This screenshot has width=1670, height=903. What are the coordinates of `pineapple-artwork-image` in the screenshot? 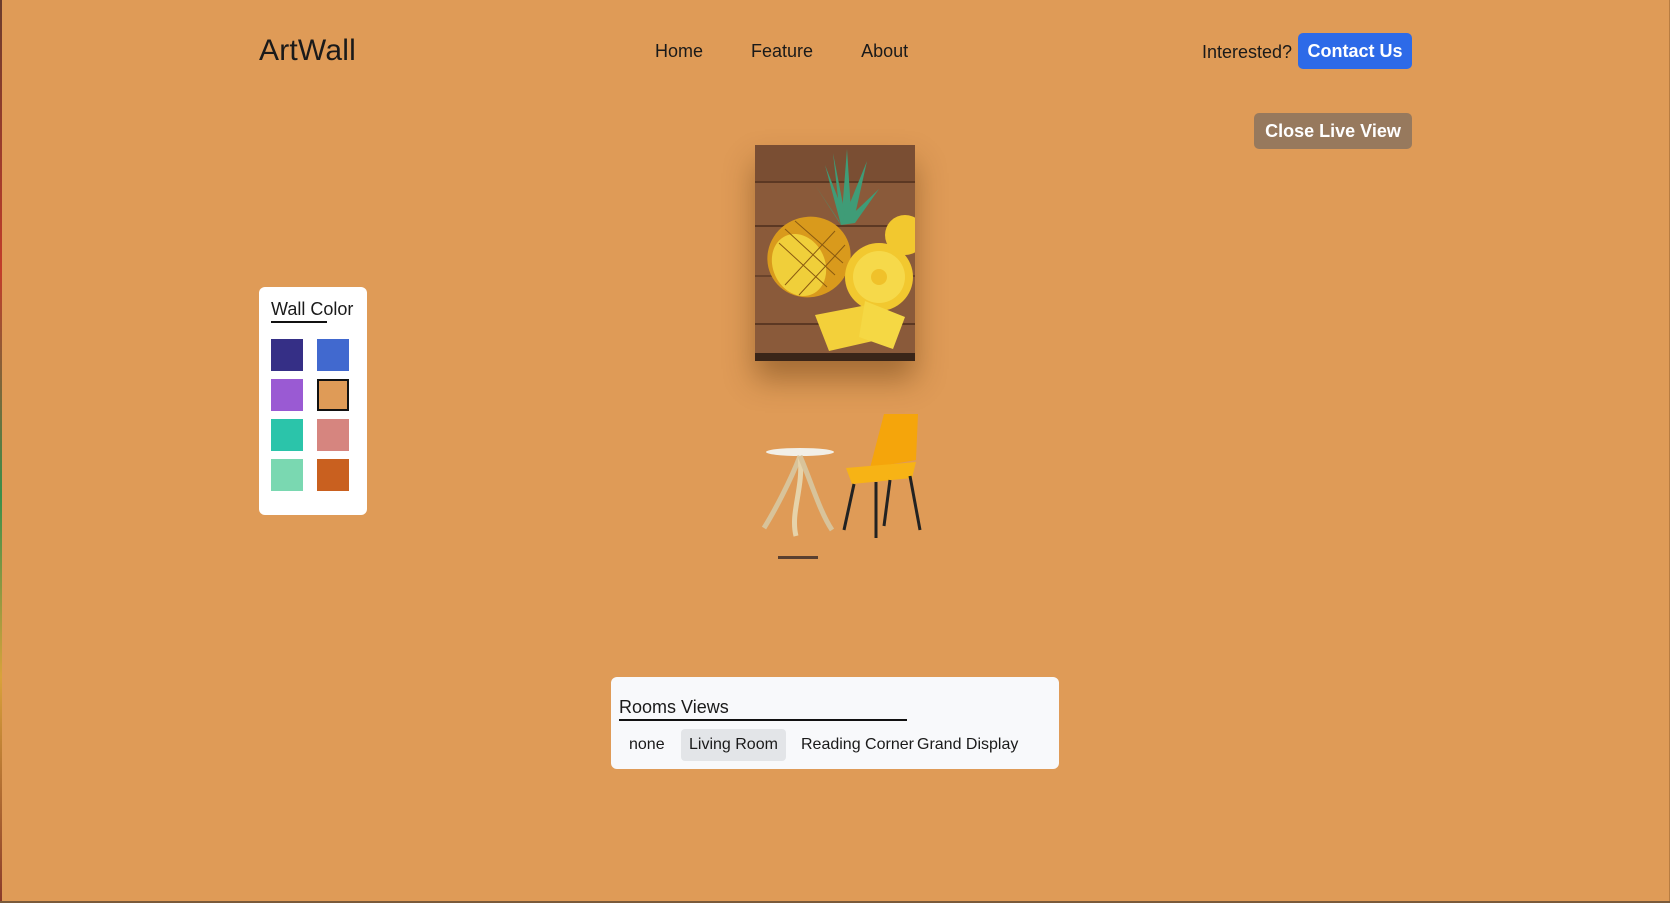 It's located at (835, 253).